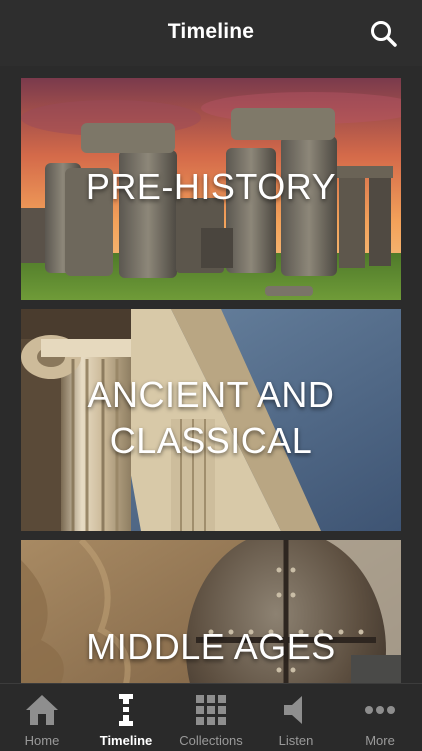 The image size is (422, 751). What do you see at coordinates (380, 740) in the screenshot?
I see `tab-label: More` at bounding box center [380, 740].